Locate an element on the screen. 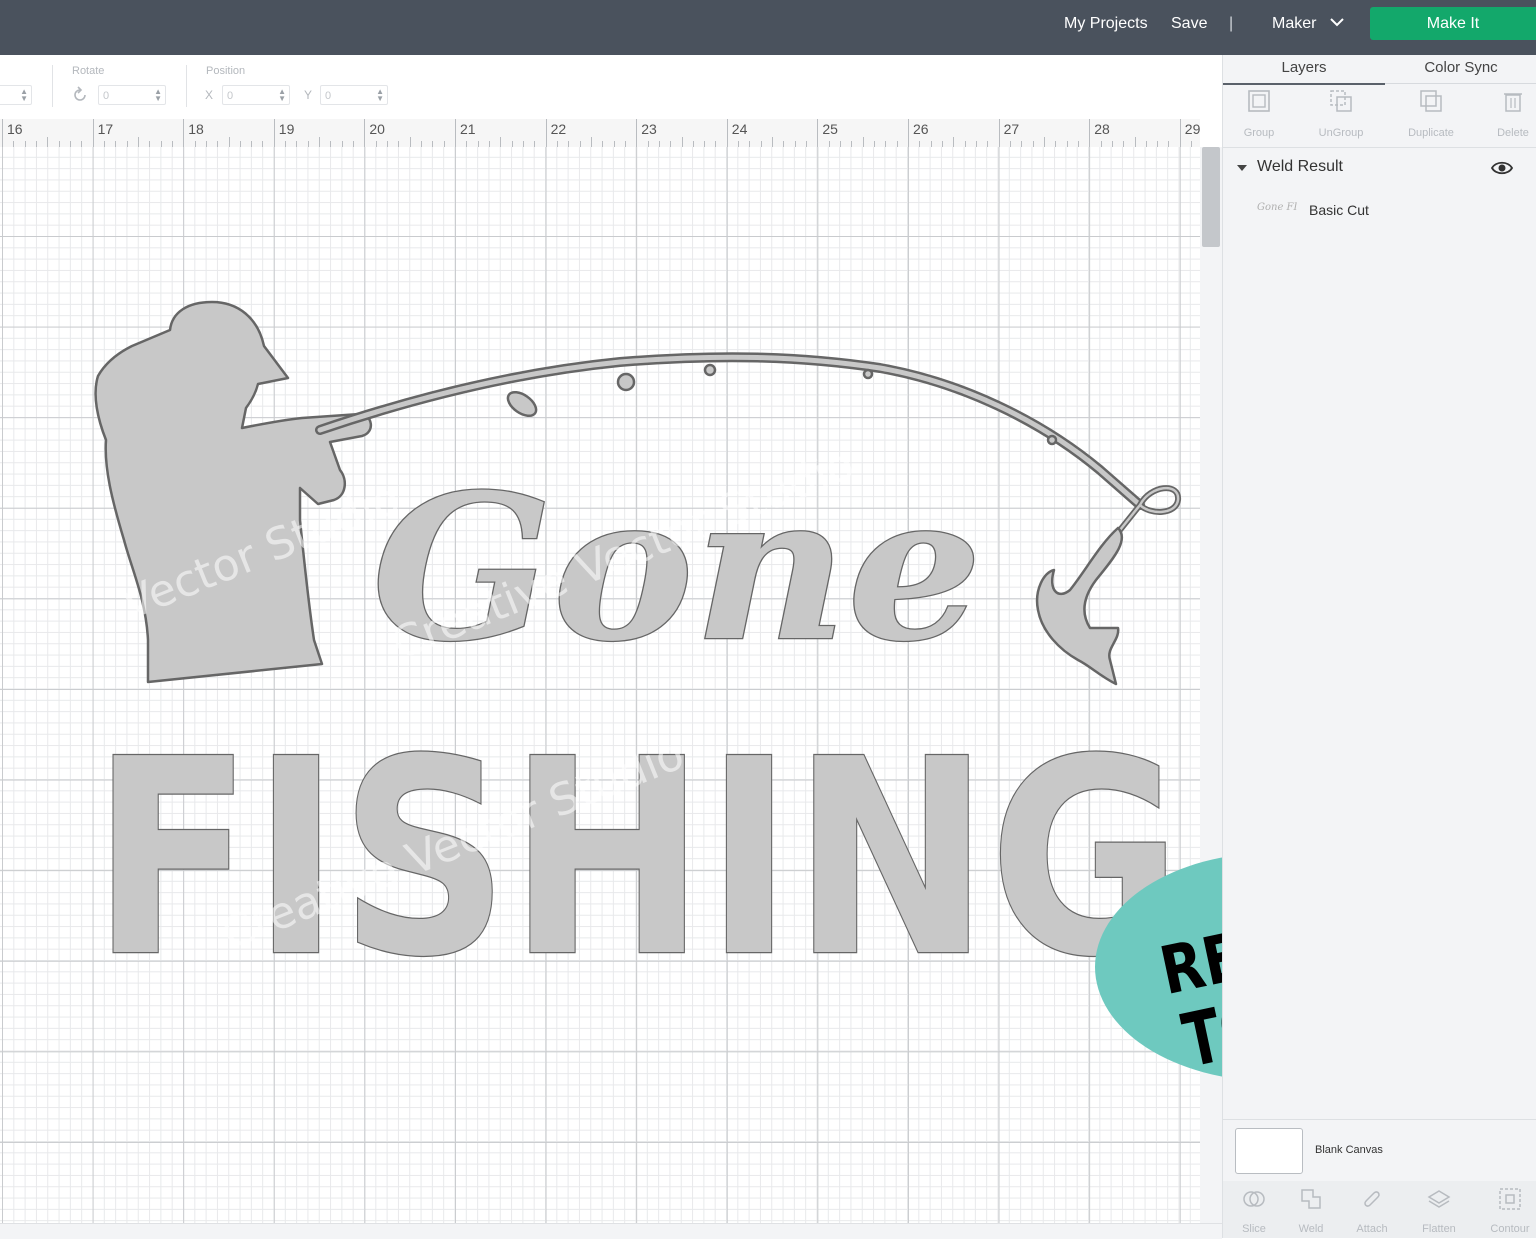  gone-script-text: Gone is located at coordinates (677, 569).